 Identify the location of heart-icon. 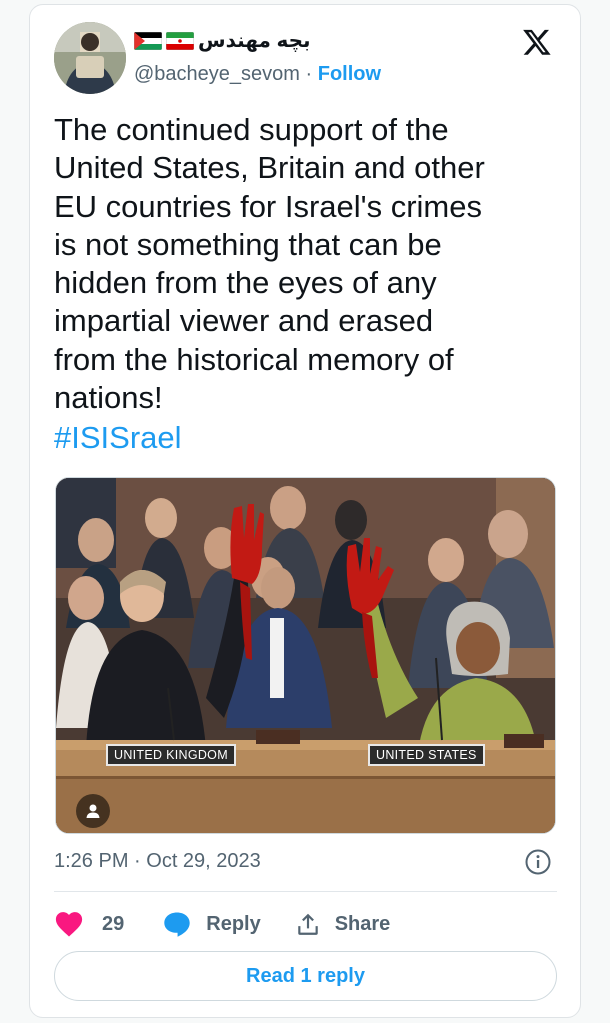
(69, 924).